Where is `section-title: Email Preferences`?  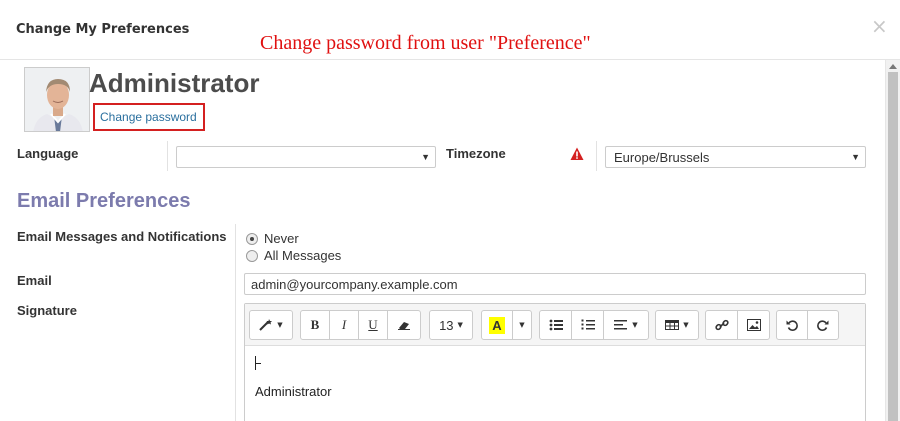
section-title: Email Preferences is located at coordinates (104, 201).